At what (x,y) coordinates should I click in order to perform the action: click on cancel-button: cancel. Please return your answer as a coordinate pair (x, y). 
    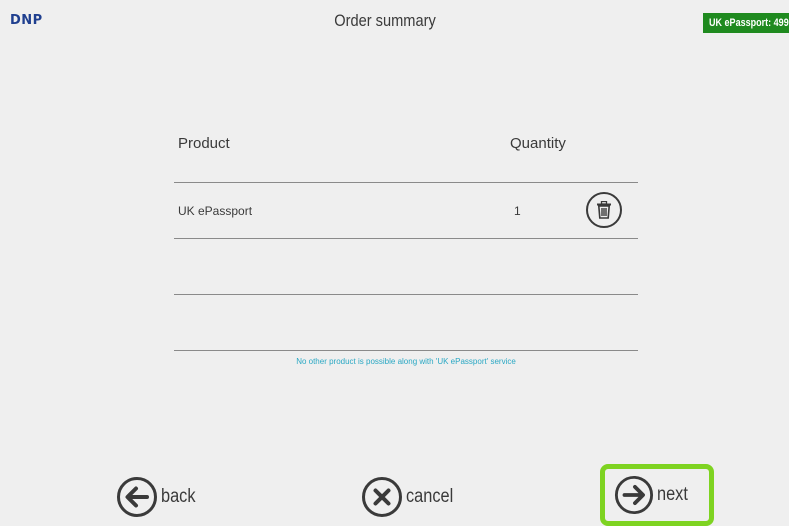
    Looking at the image, I should click on (411, 497).